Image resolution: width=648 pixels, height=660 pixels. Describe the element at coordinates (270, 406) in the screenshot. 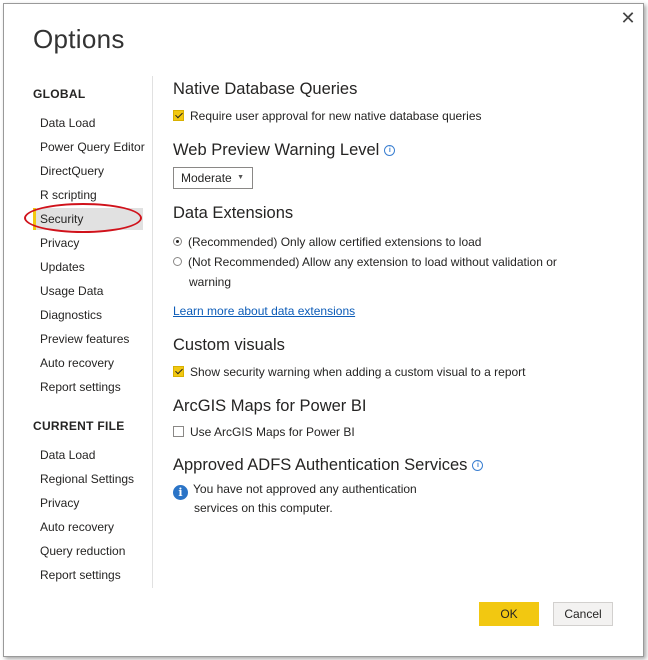

I see `section-title-arcgis: ArcGIS Maps for Power BI` at that location.